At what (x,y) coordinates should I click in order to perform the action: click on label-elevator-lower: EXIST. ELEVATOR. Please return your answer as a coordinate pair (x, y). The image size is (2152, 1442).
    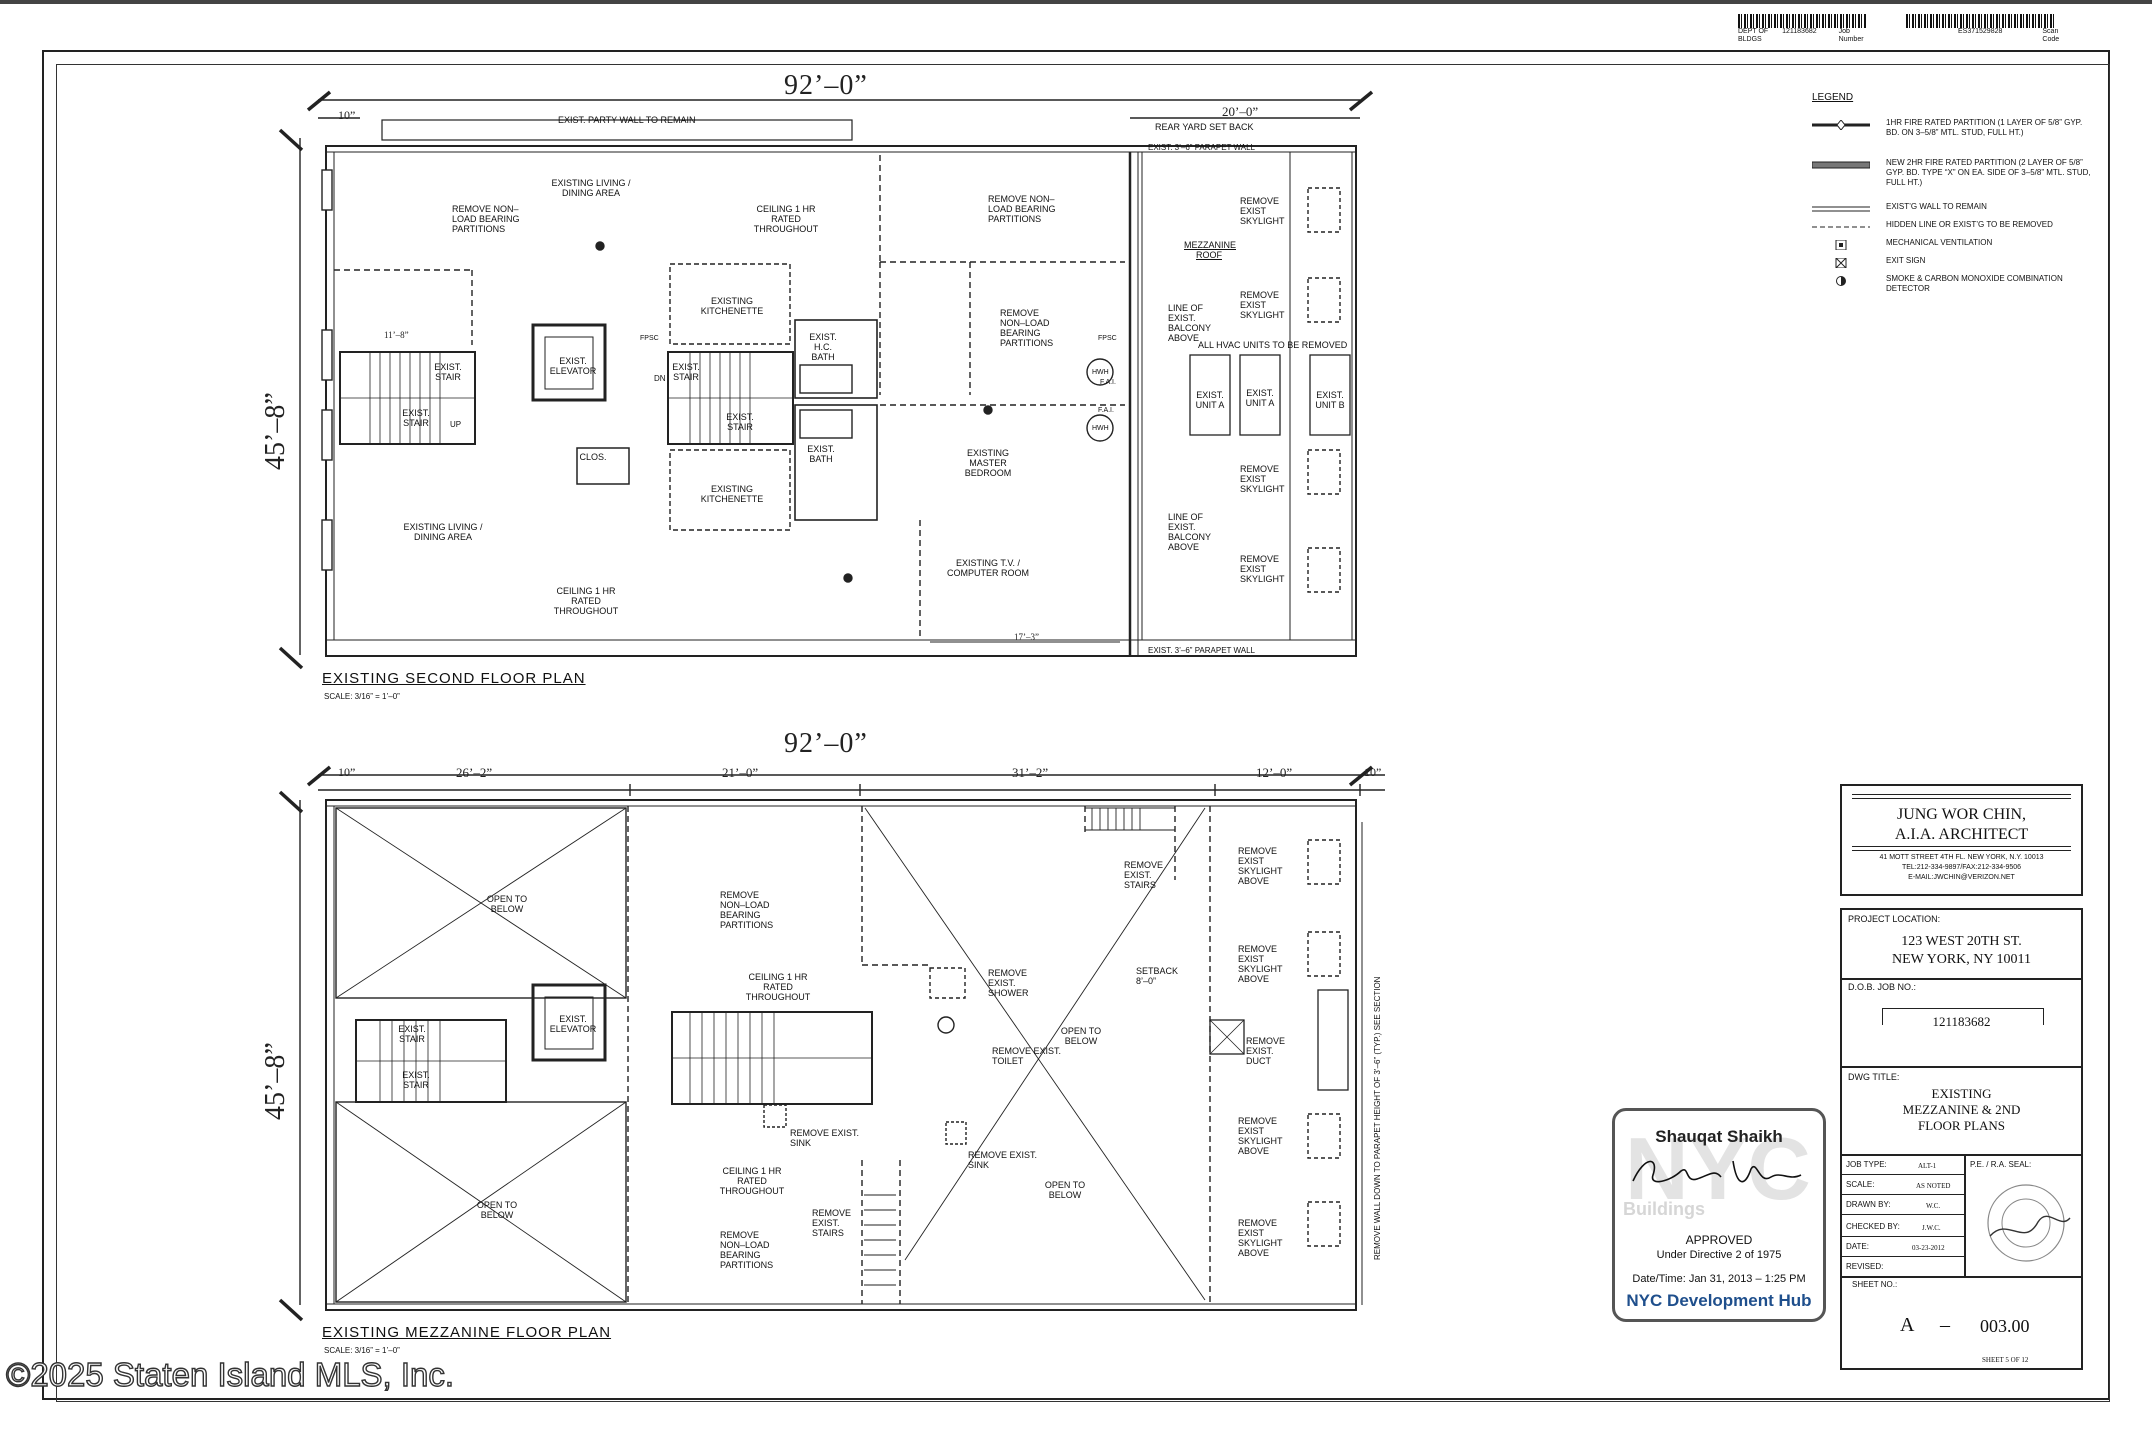
    Looking at the image, I should click on (573, 1024).